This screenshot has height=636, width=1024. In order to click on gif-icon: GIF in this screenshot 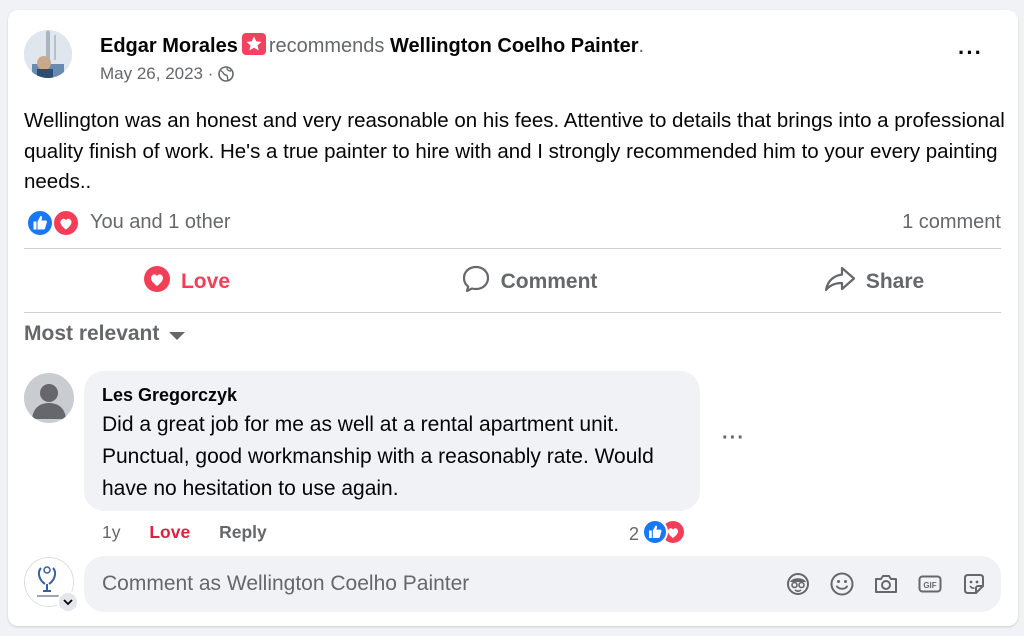, I will do `click(930, 584)`.